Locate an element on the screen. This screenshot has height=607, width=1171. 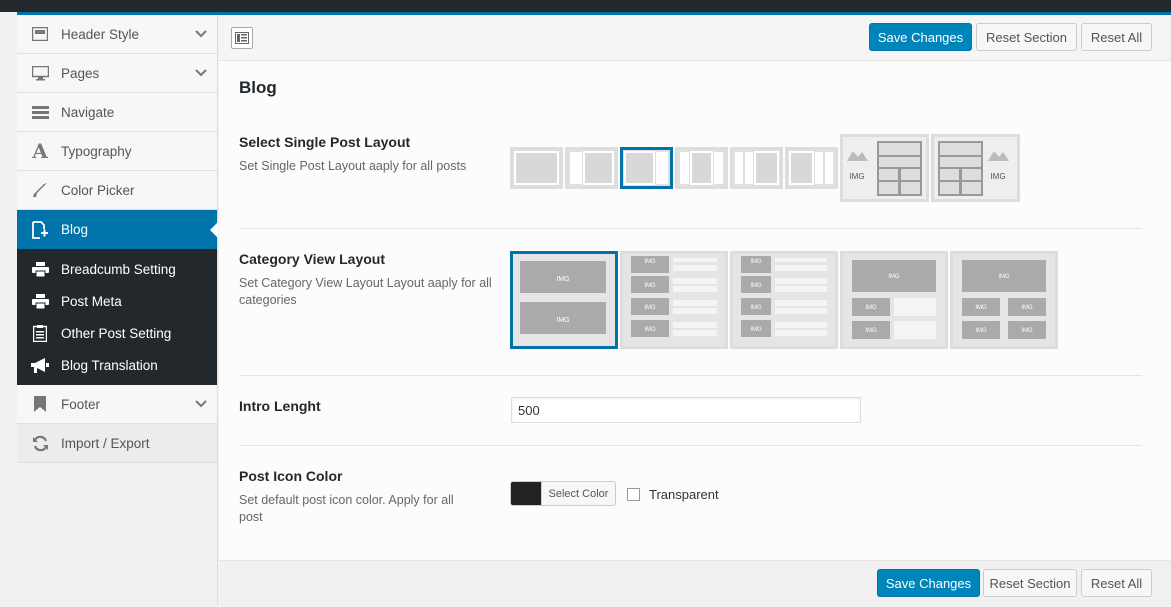
bookmark-icon is located at coordinates (40, 404).